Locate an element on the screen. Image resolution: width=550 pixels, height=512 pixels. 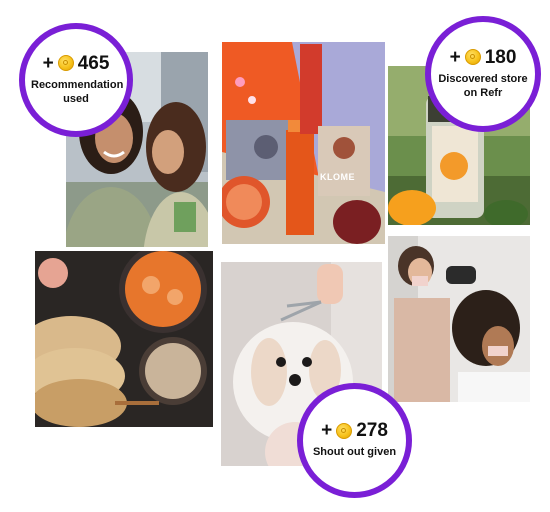
hair-salon-photo is located at coordinates (459, 319).